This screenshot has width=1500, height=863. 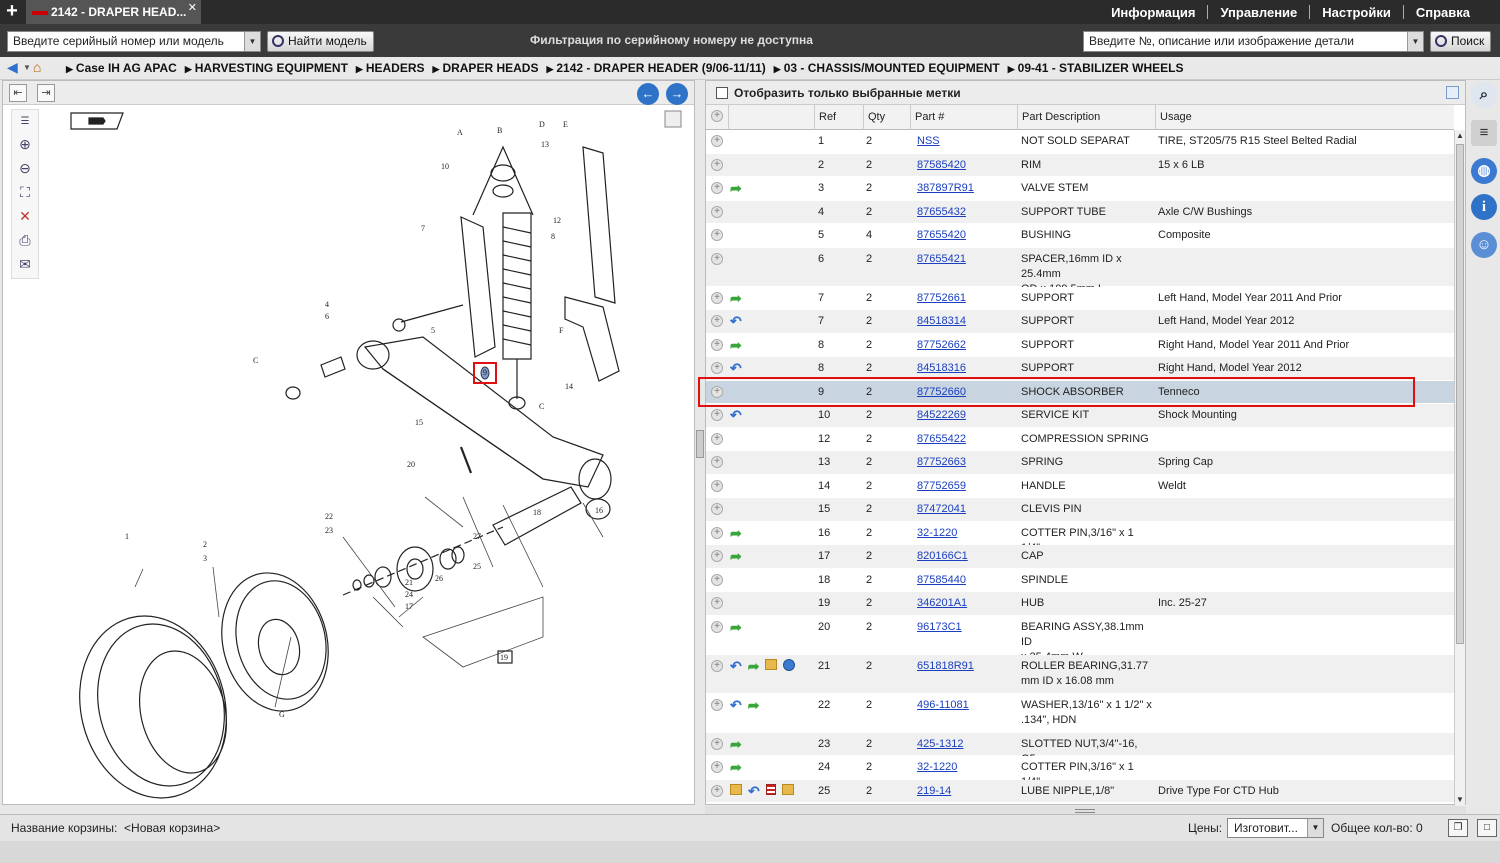 I want to click on print-icon: ⎙, so click(x=25, y=240).